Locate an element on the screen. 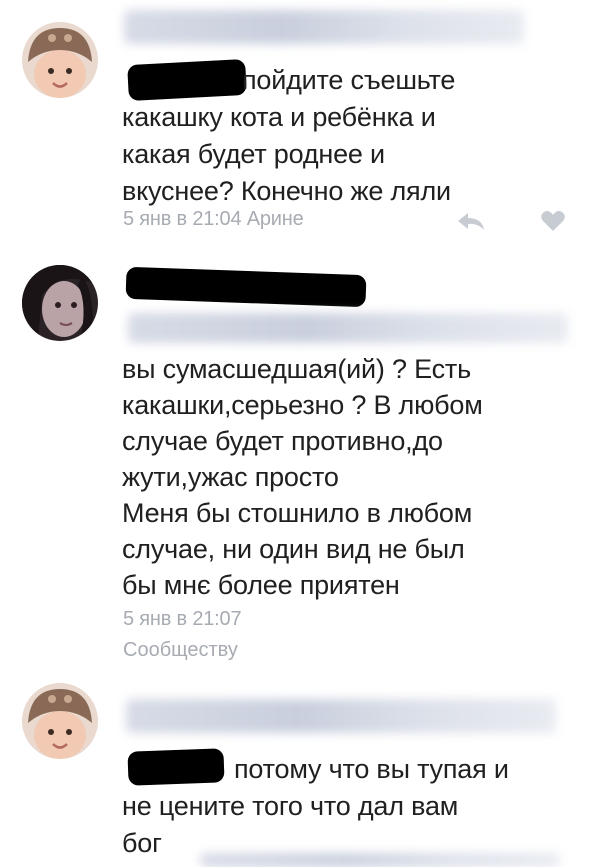 Image resolution: width=600 pixels, height=867 pixels. redacted-author-name is located at coordinates (246, 287).